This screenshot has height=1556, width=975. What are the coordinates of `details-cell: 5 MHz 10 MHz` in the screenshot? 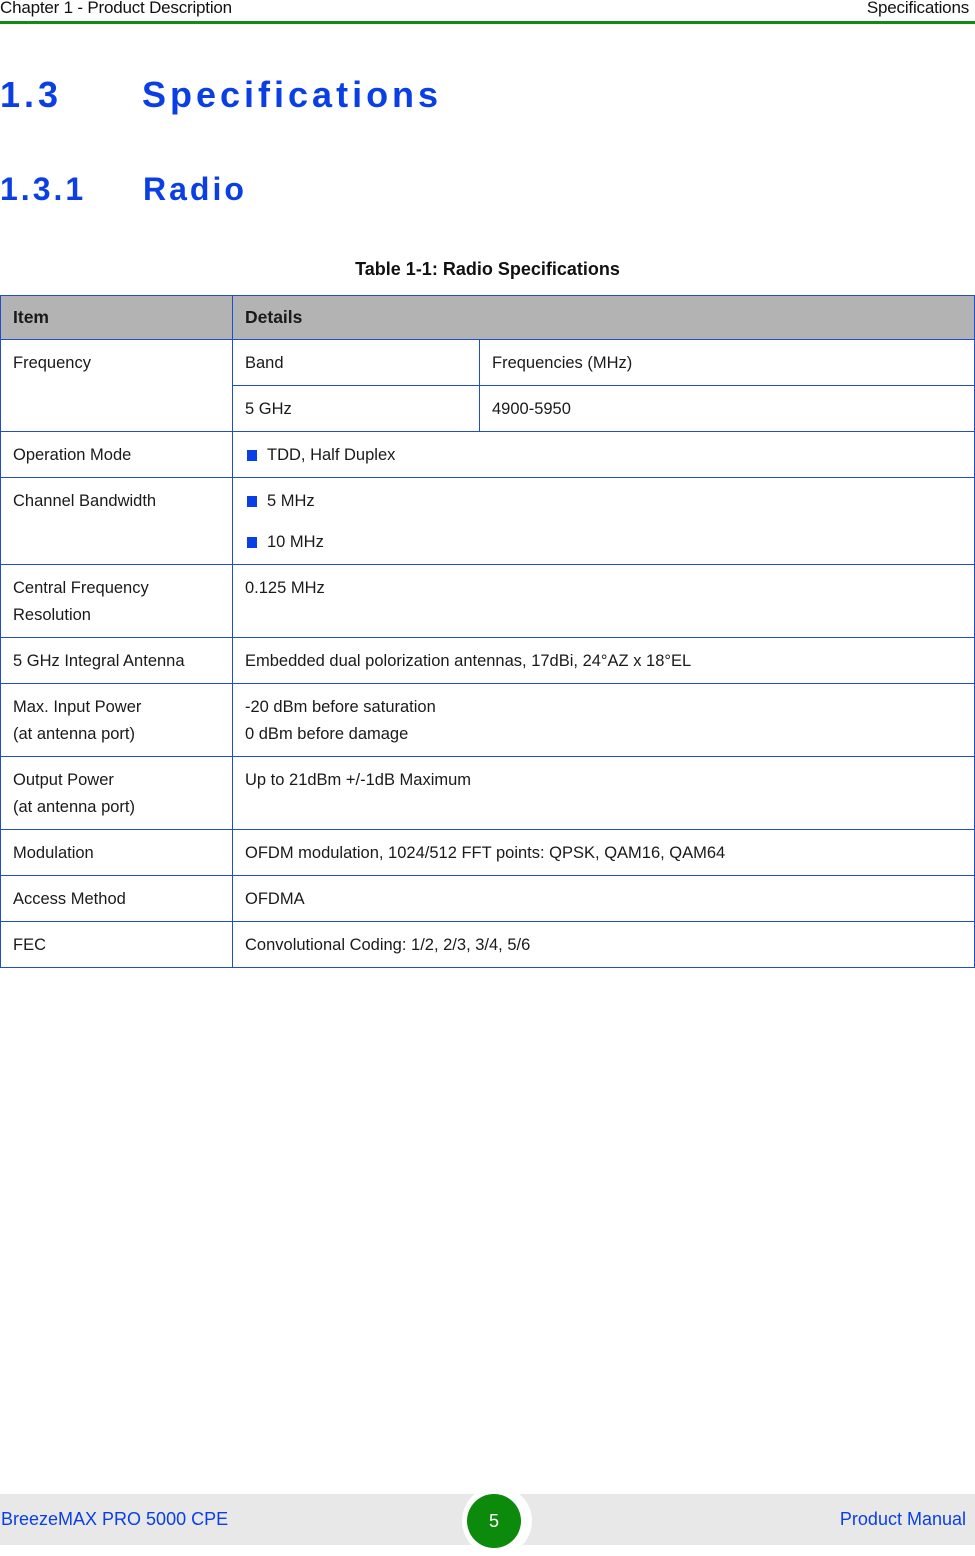 It's located at (603, 521).